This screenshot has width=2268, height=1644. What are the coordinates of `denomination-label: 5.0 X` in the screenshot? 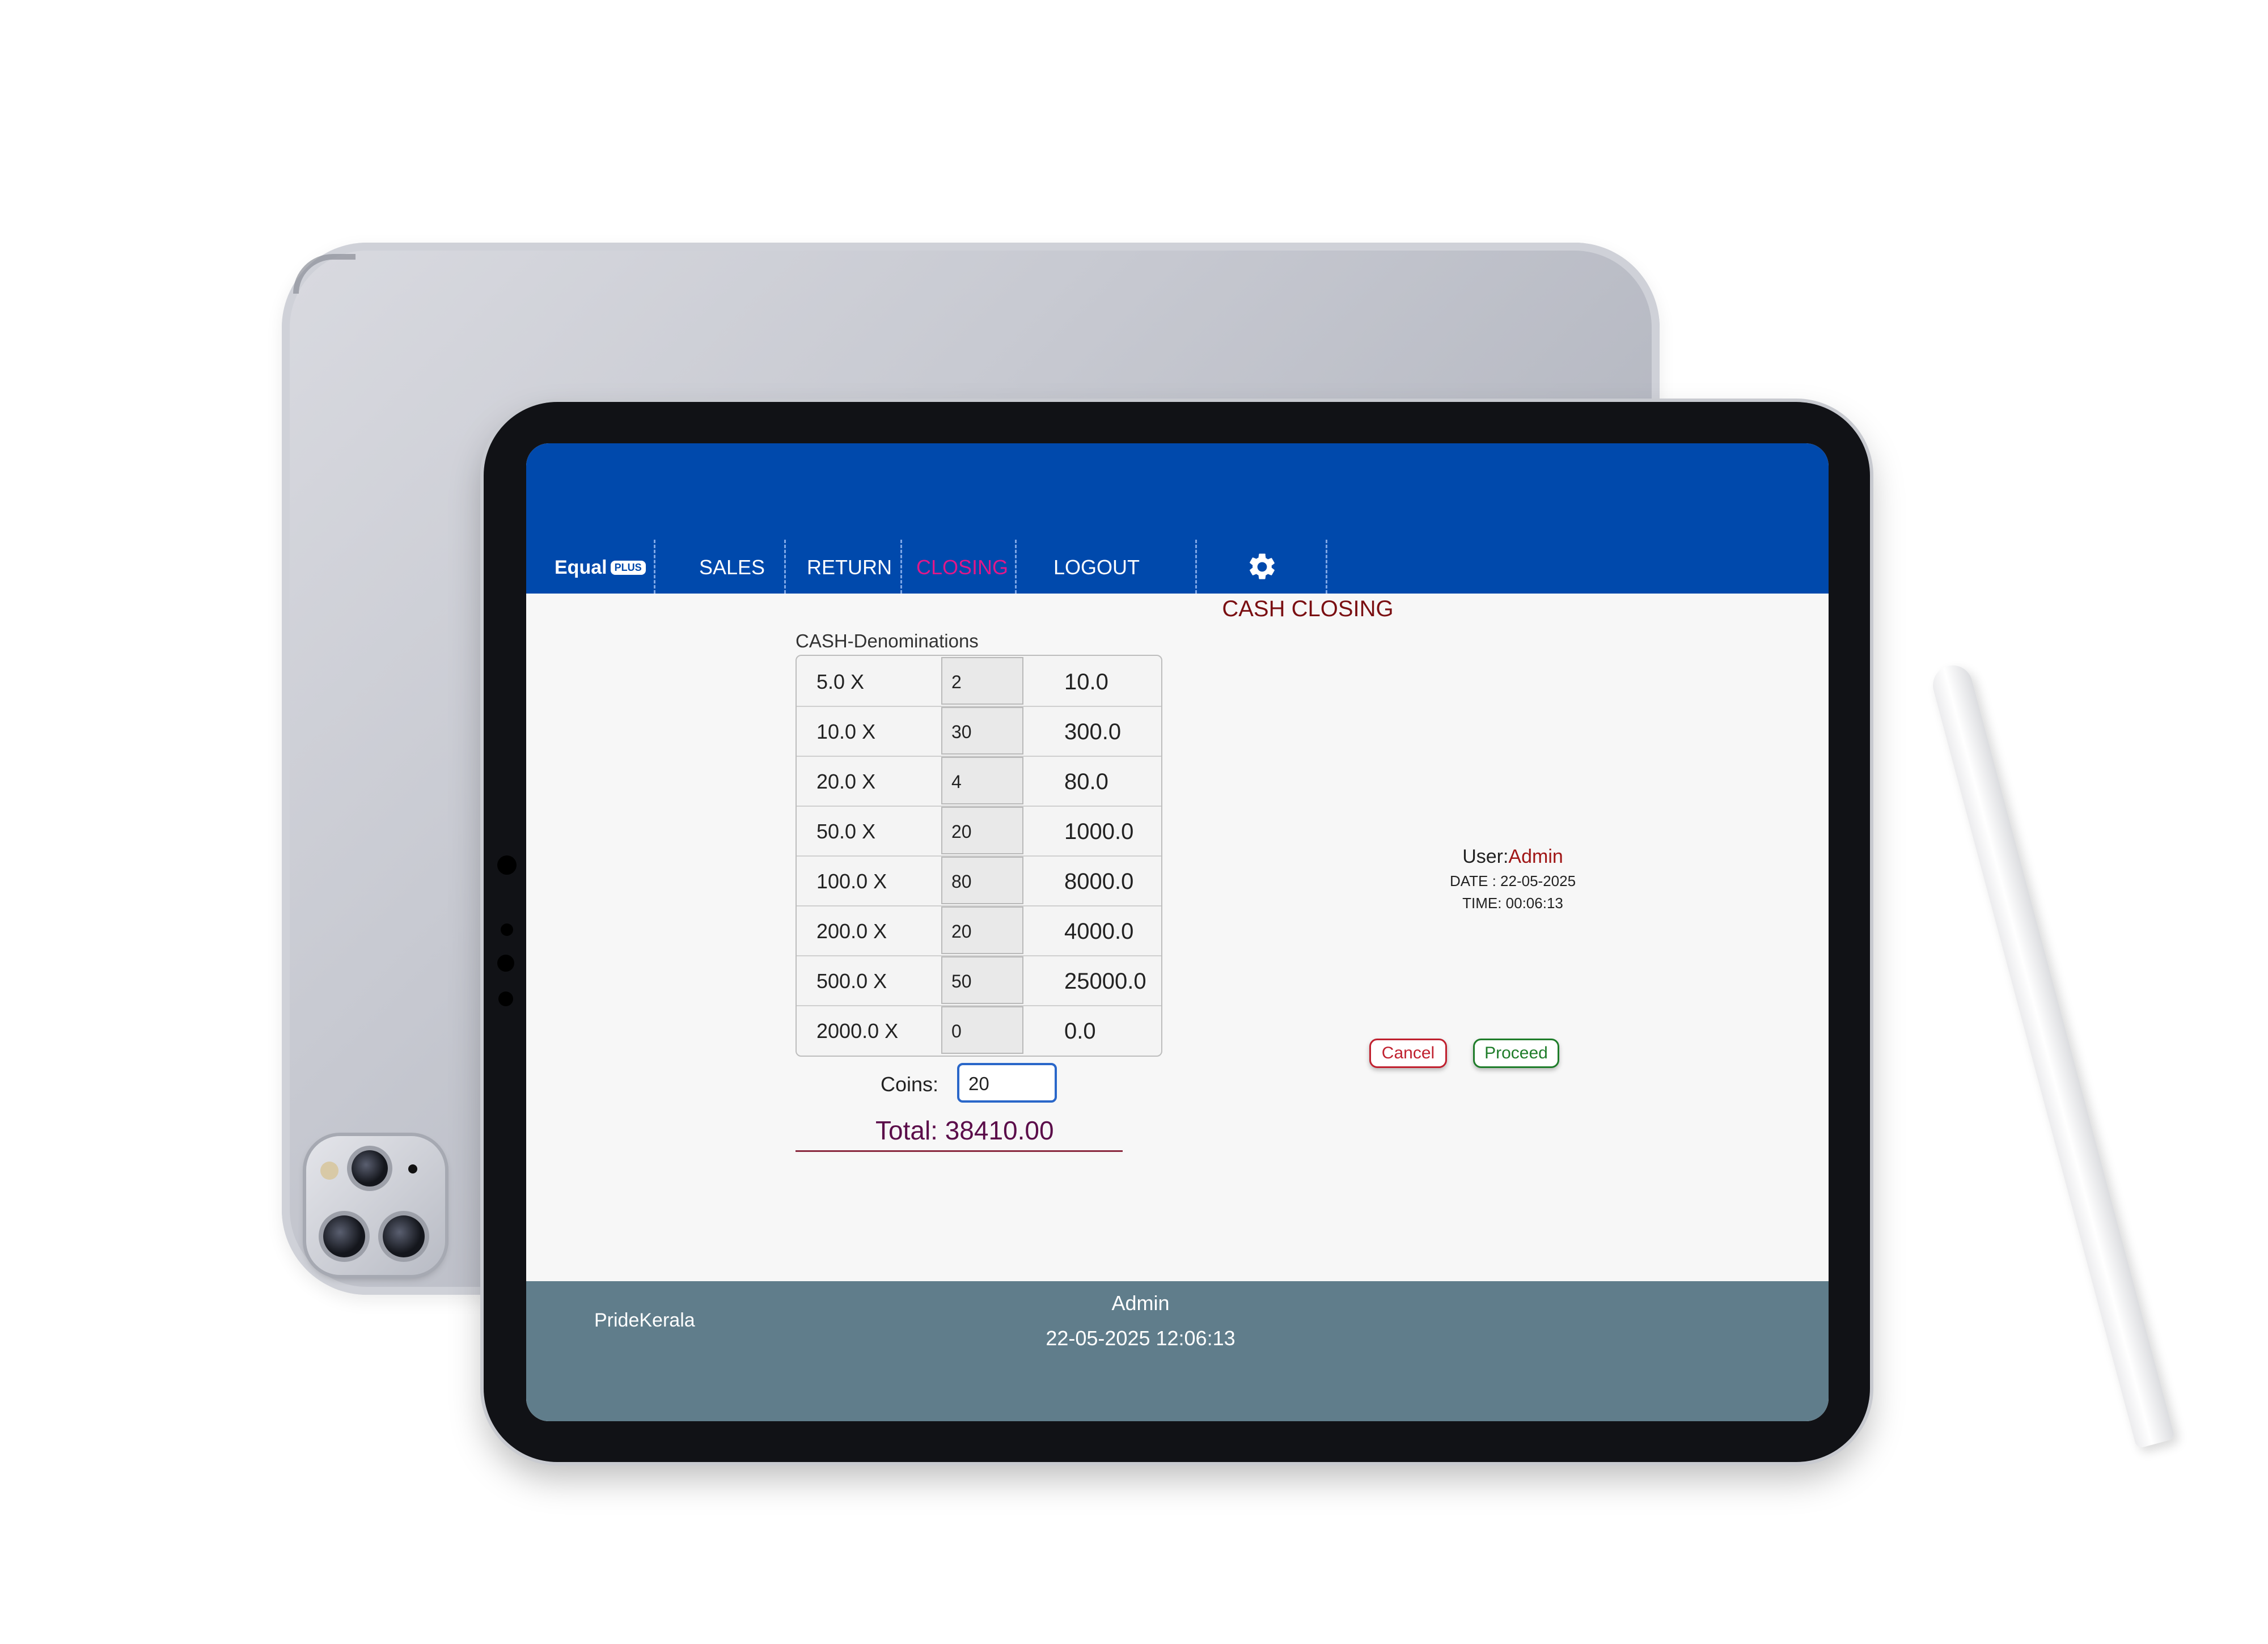 It's located at (840, 681).